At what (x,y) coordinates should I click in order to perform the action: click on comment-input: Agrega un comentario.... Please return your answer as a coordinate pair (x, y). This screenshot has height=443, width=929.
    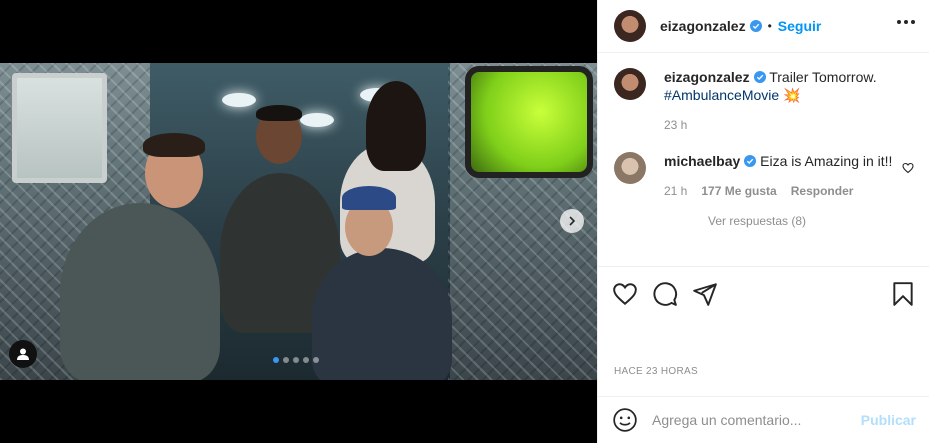
    Looking at the image, I should click on (756, 420).